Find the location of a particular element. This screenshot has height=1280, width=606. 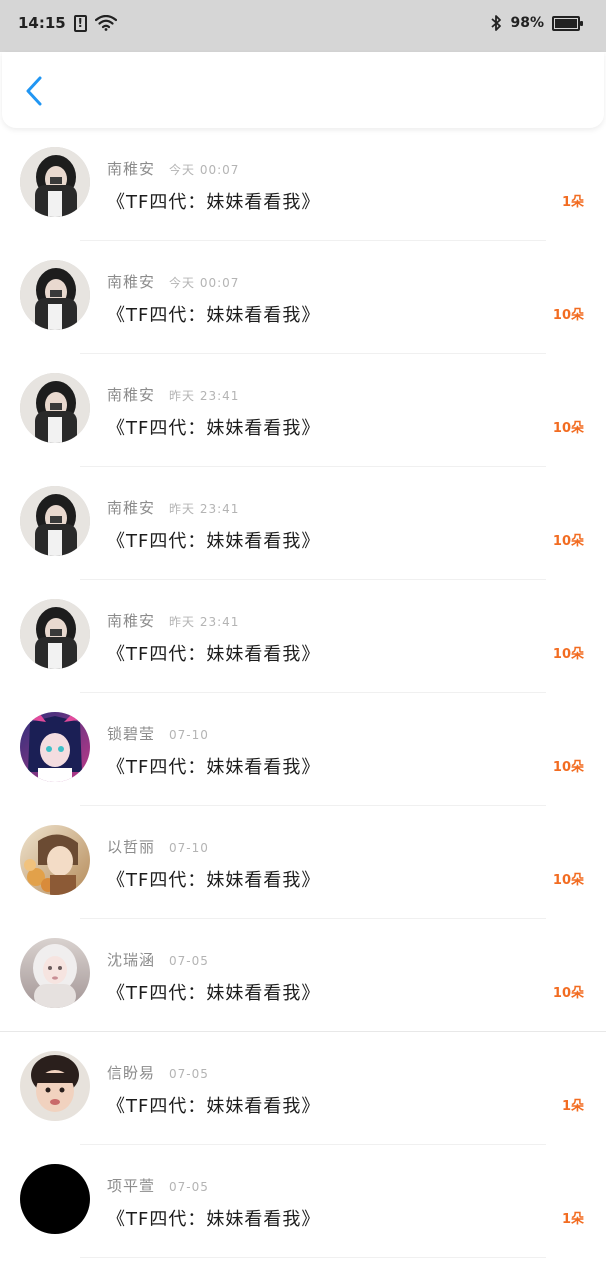

bluetooth-icon is located at coordinates (496, 23).